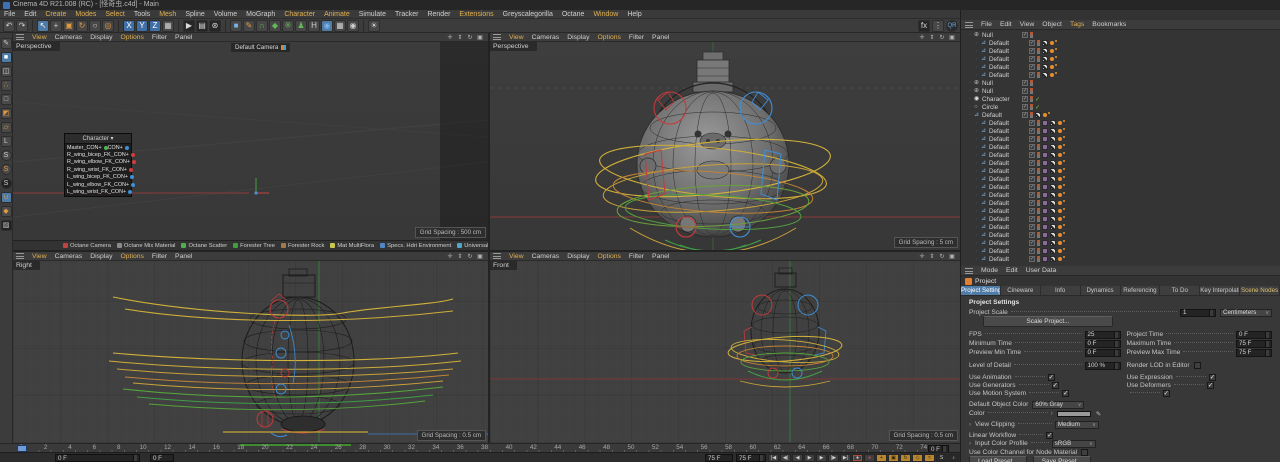  Describe the element at coordinates (202, 25) in the screenshot. I see `toolbar-icon: ▤` at that location.